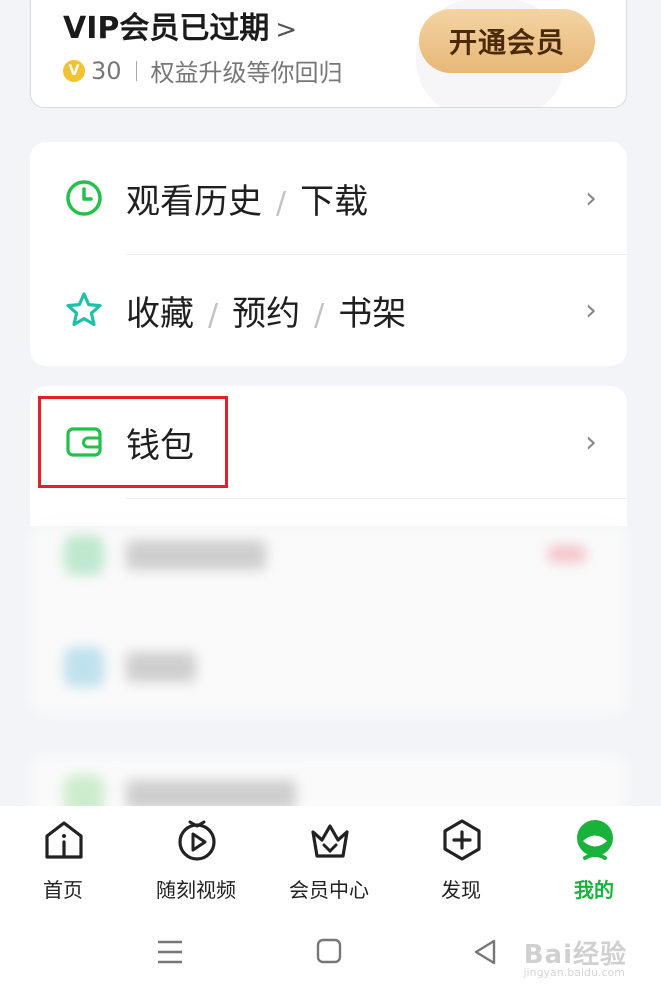 This screenshot has height=994, width=661. What do you see at coordinates (334, 201) in the screenshot?
I see `download-label: 下载` at bounding box center [334, 201].